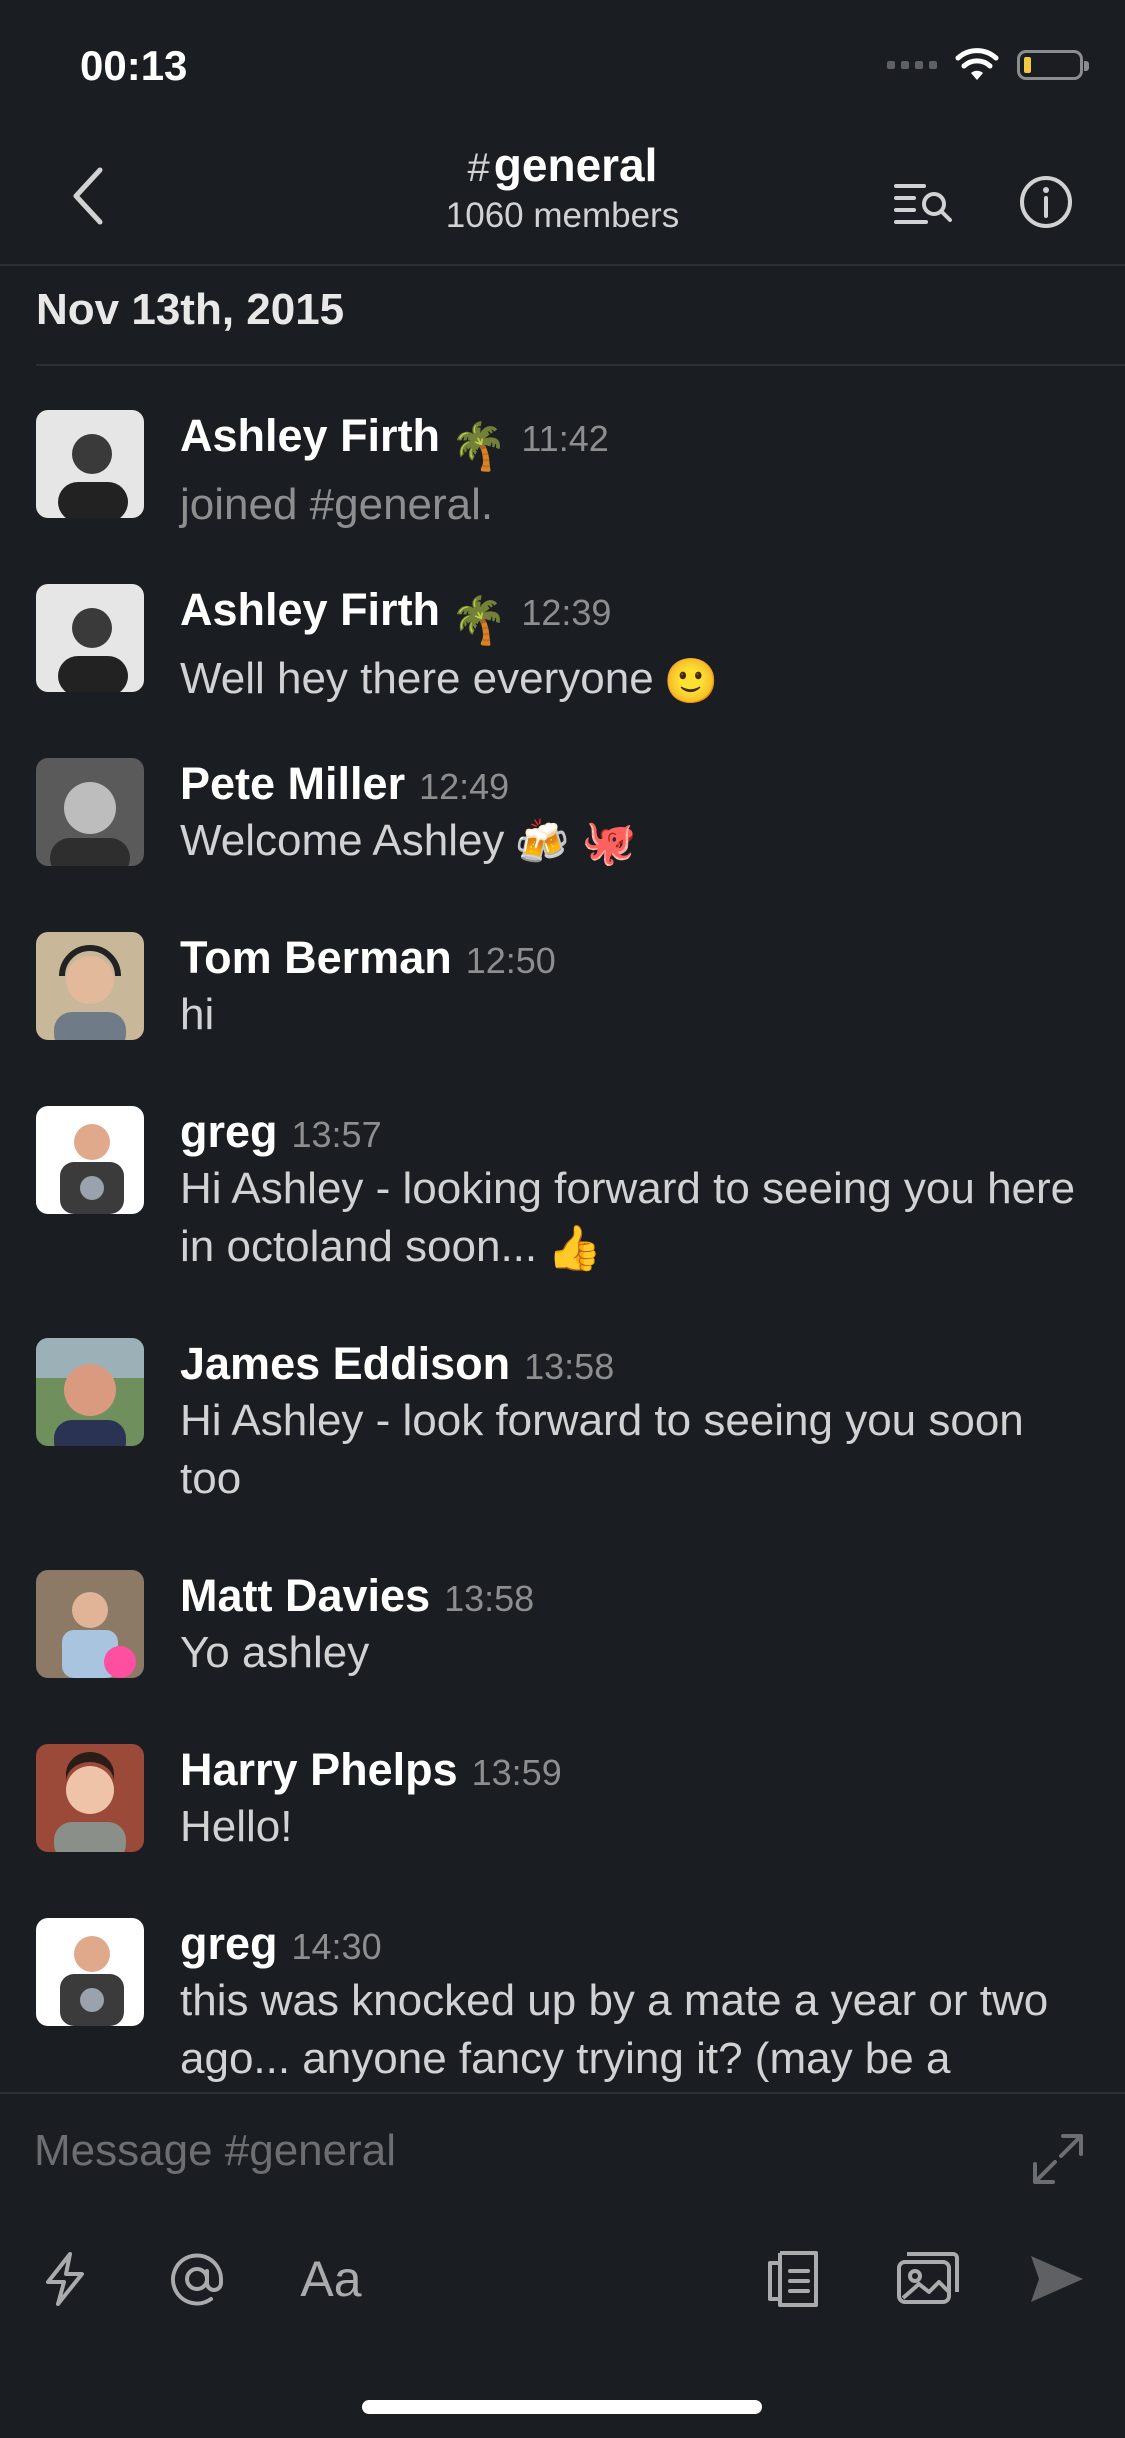  Describe the element at coordinates (292, 783) in the screenshot. I see `sender-name: Pete Miller` at that location.